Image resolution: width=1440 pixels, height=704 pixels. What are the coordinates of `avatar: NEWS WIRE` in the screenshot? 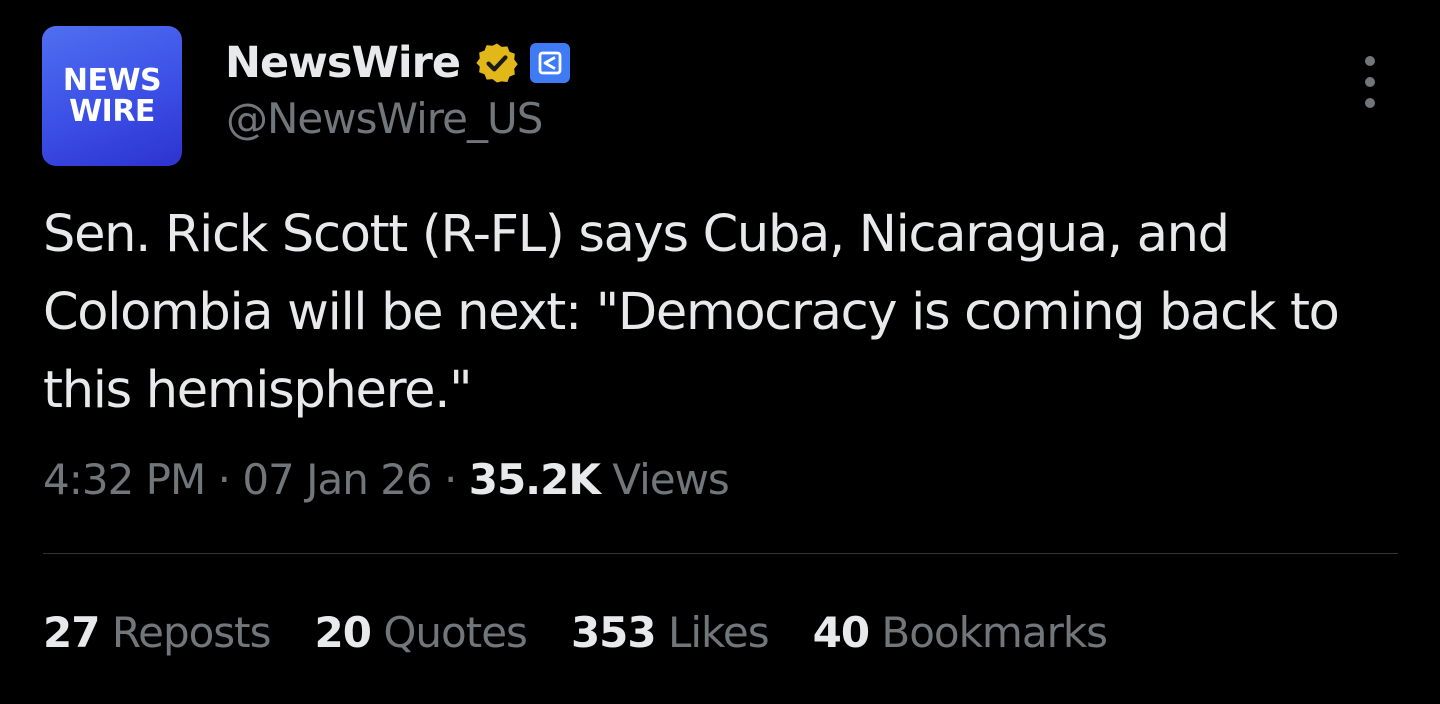 It's located at (112, 96).